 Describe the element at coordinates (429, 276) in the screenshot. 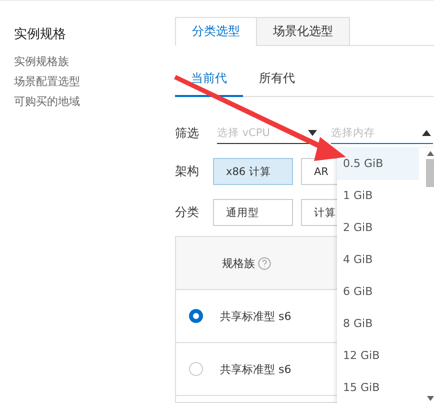

I see `scrollbar` at that location.